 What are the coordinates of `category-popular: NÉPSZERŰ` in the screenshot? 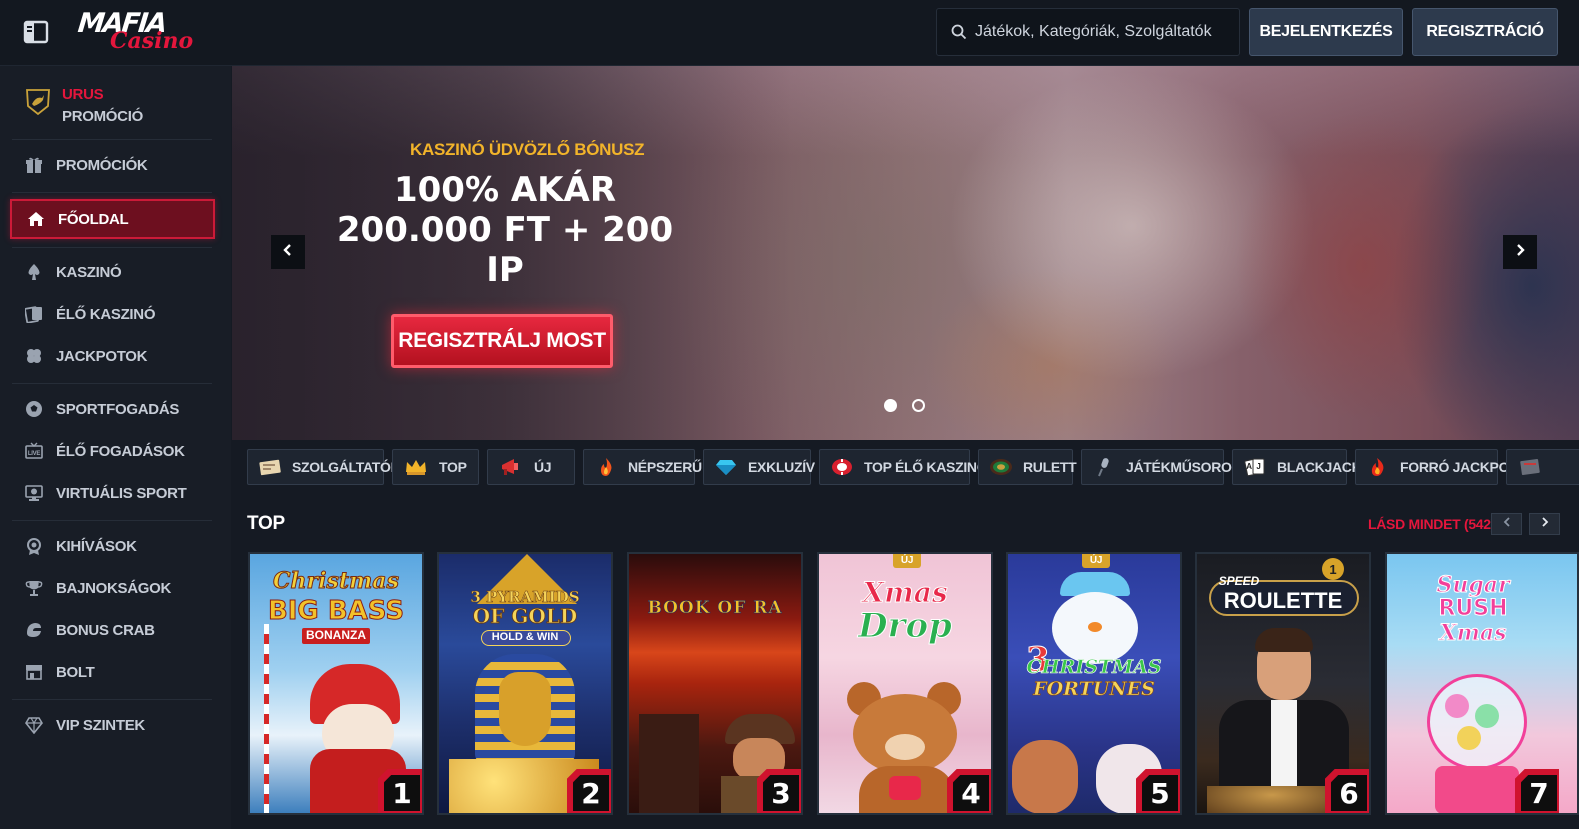 It's located at (642, 467).